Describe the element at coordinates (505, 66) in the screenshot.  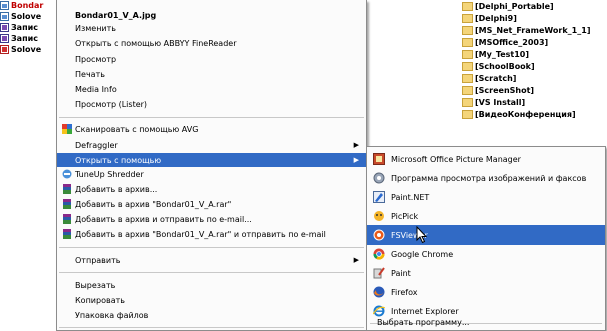
I see `folder-name: [SchoolBook]` at that location.